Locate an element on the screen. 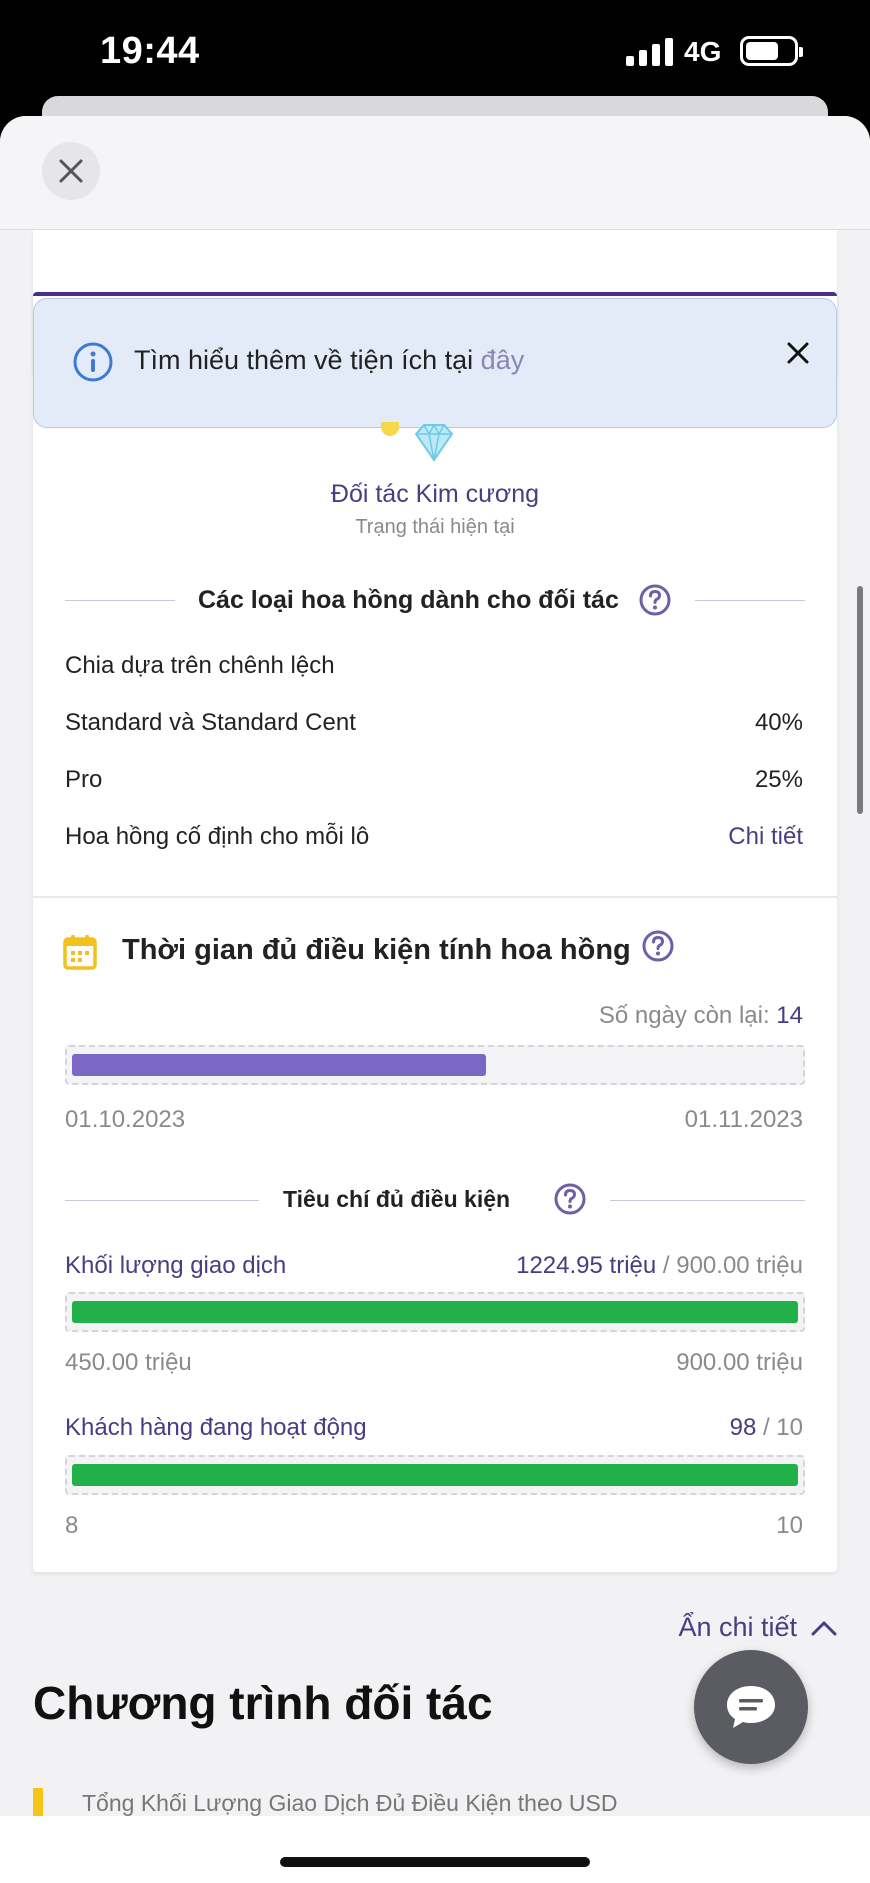 The width and height of the screenshot is (870, 1883). days-left: Số ngày còn lại: 14 is located at coordinates (700, 1015).